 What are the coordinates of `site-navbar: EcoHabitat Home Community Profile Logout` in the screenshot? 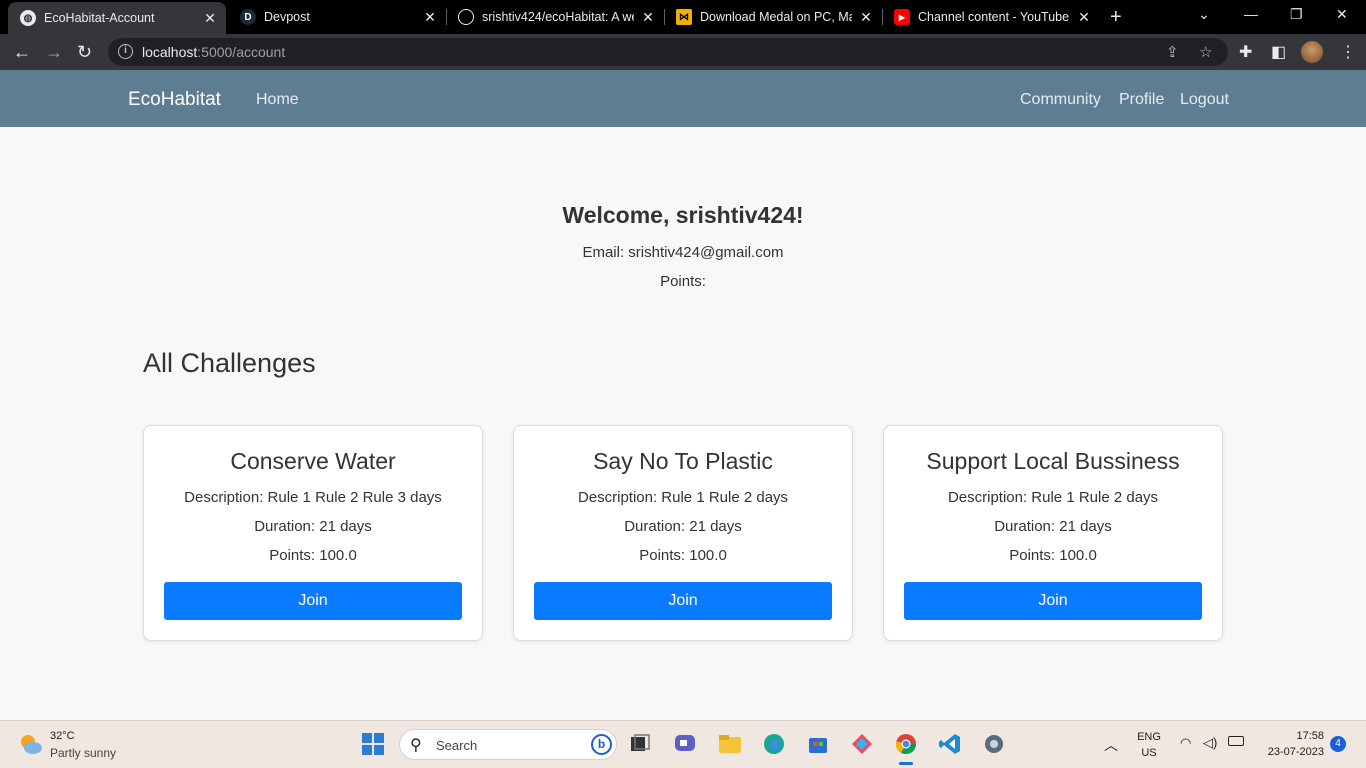 It's located at (683, 98).